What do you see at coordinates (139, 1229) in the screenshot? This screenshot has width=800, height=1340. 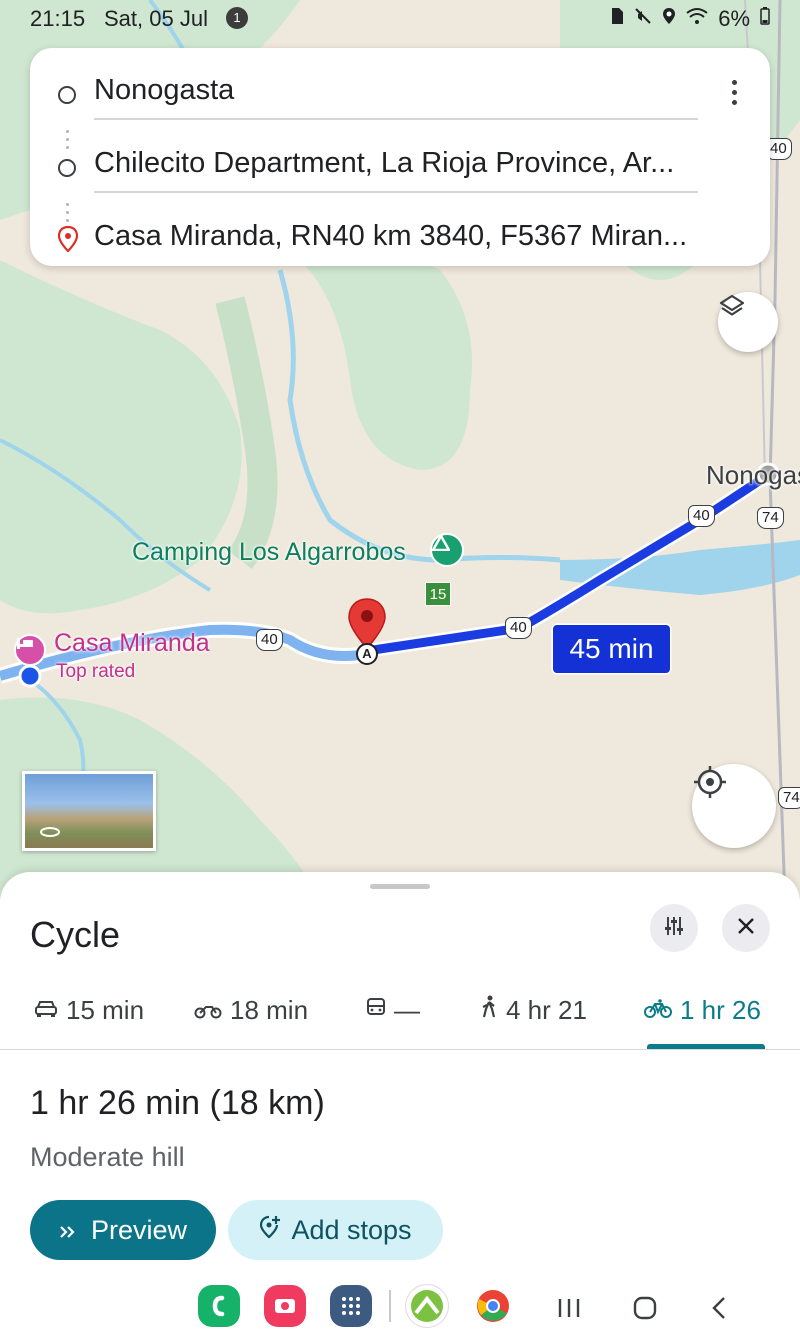 I see `preview-label: Preview` at bounding box center [139, 1229].